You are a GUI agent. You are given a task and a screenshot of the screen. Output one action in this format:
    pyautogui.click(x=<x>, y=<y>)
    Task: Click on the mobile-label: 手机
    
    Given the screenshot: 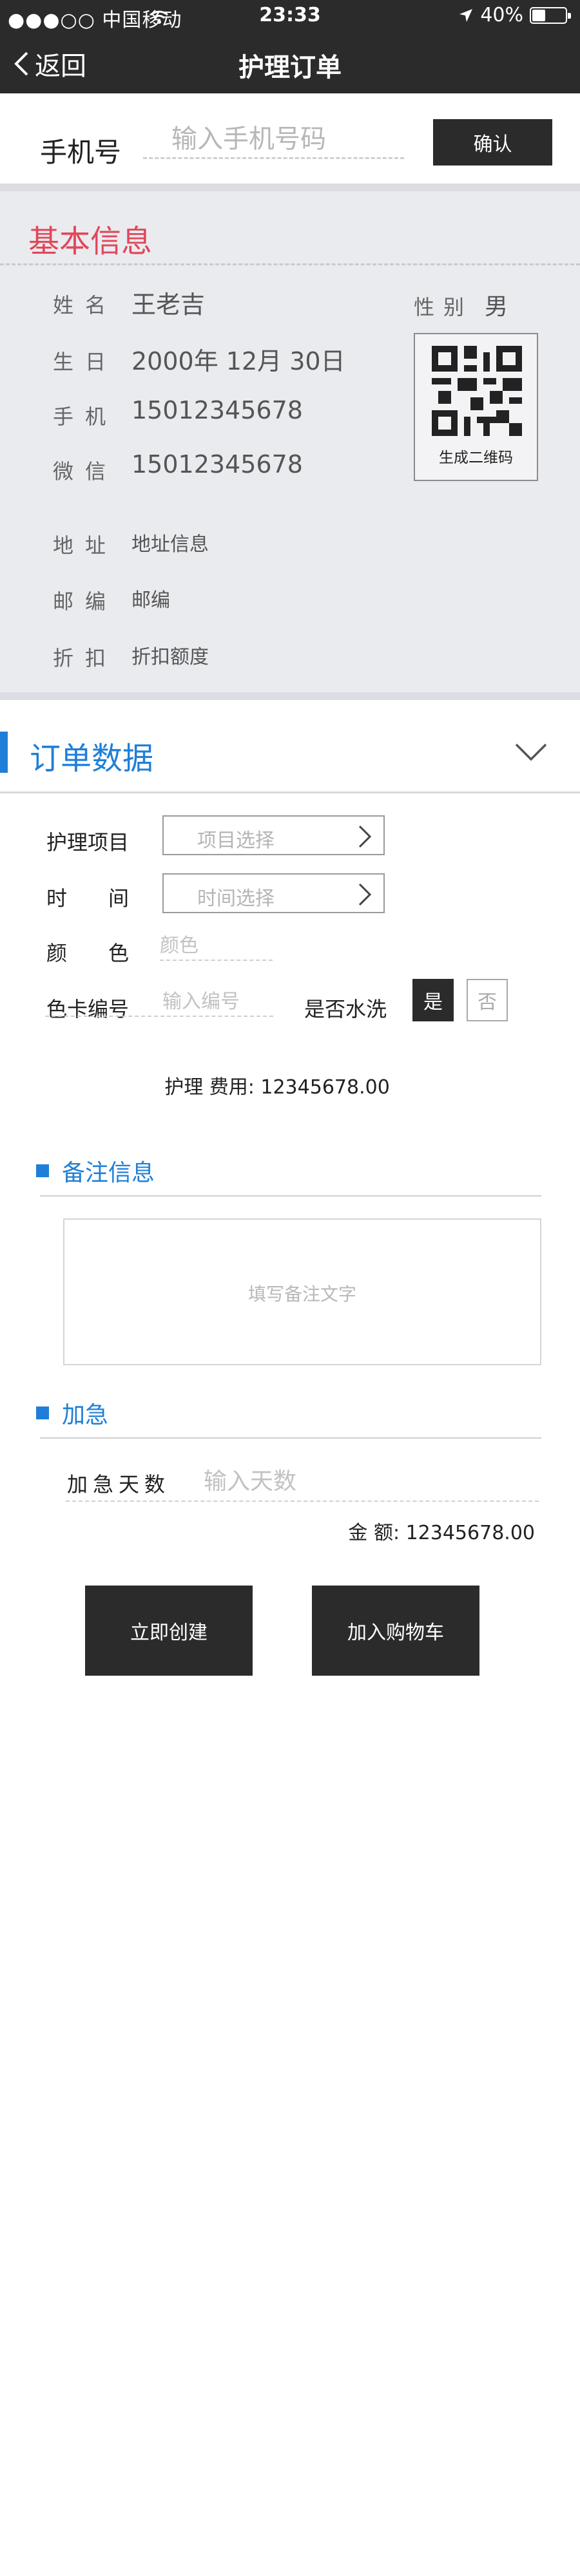 What is the action you would take?
    pyautogui.click(x=86, y=416)
    